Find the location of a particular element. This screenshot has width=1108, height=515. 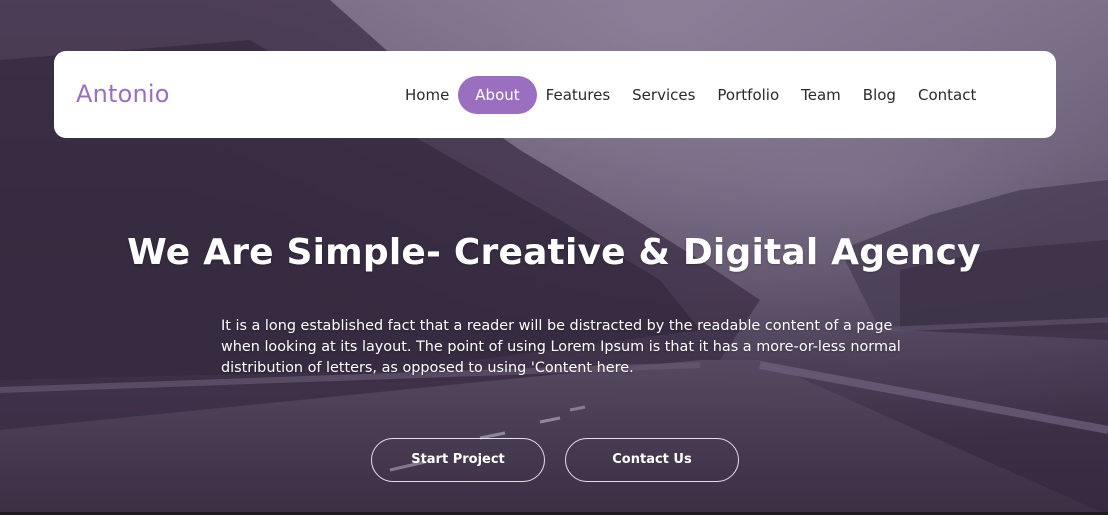

nav-item-contact: Contact is located at coordinates (947, 95).